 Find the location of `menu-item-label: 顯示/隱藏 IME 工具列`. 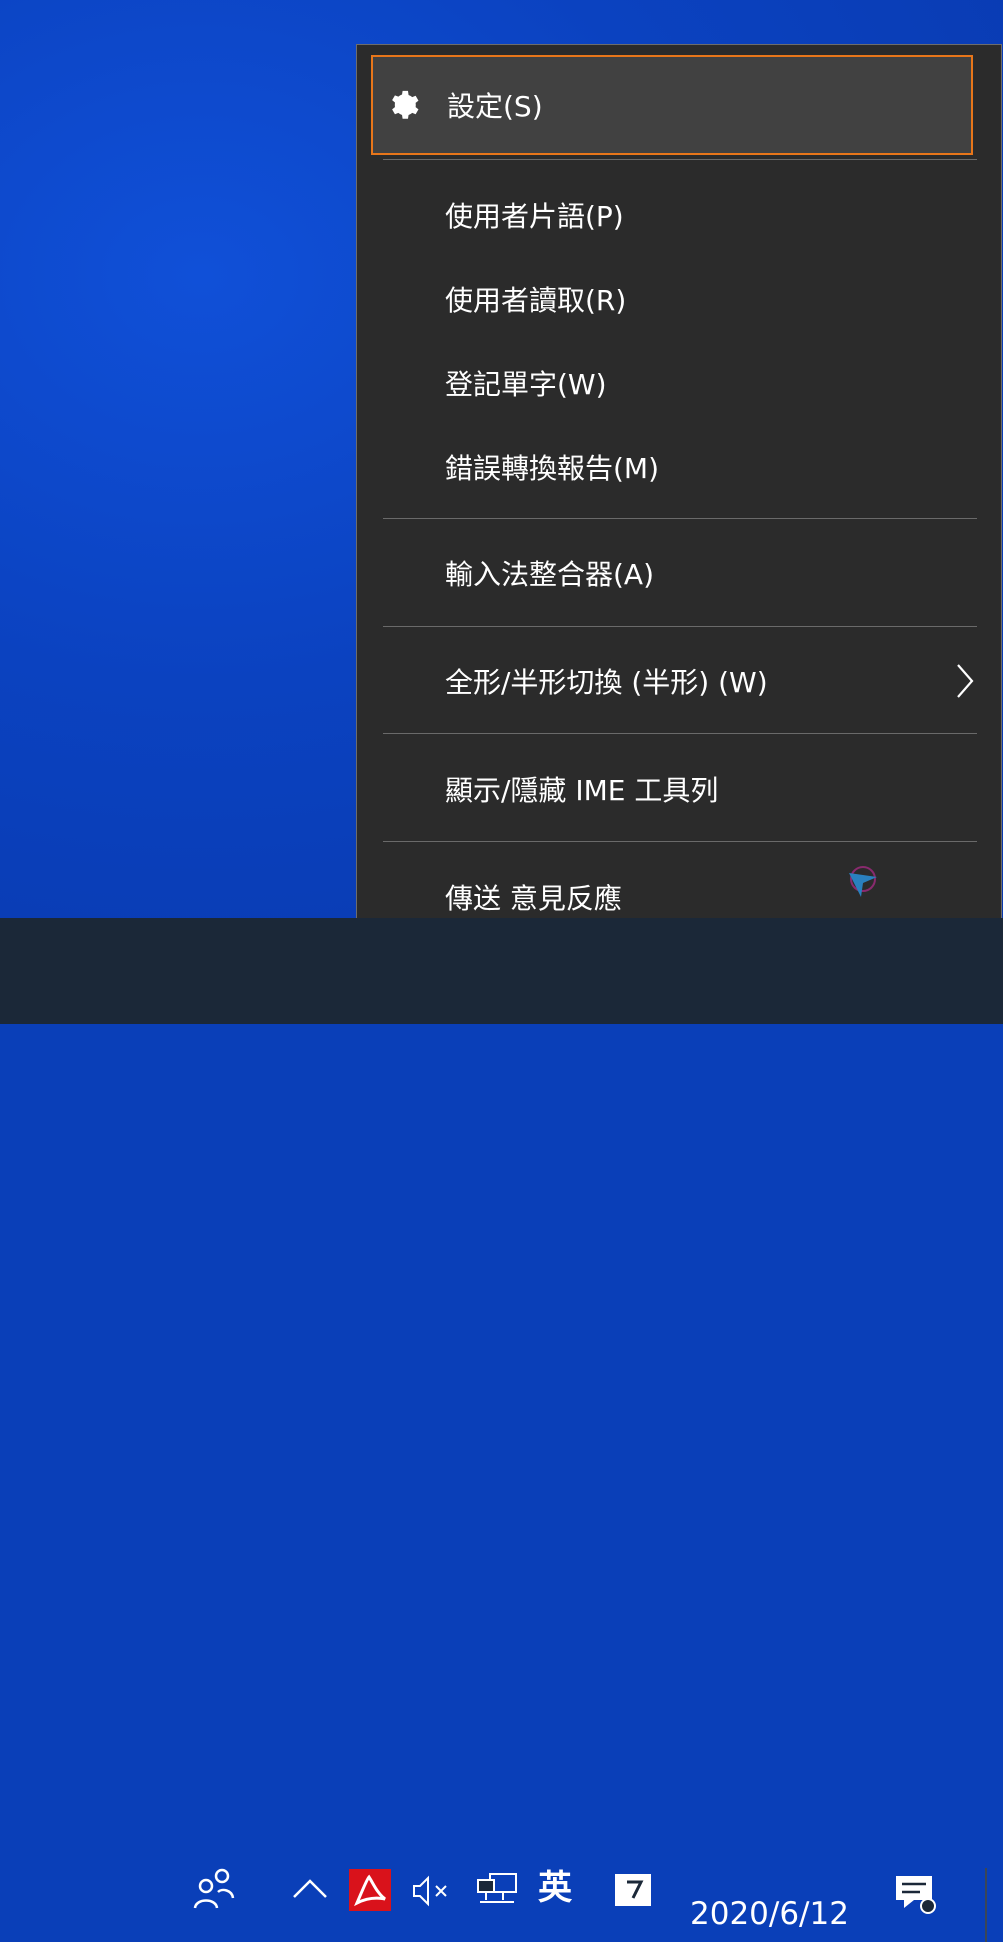

menu-item-label: 顯示/隱藏 IME 工具列 is located at coordinates (582, 790).